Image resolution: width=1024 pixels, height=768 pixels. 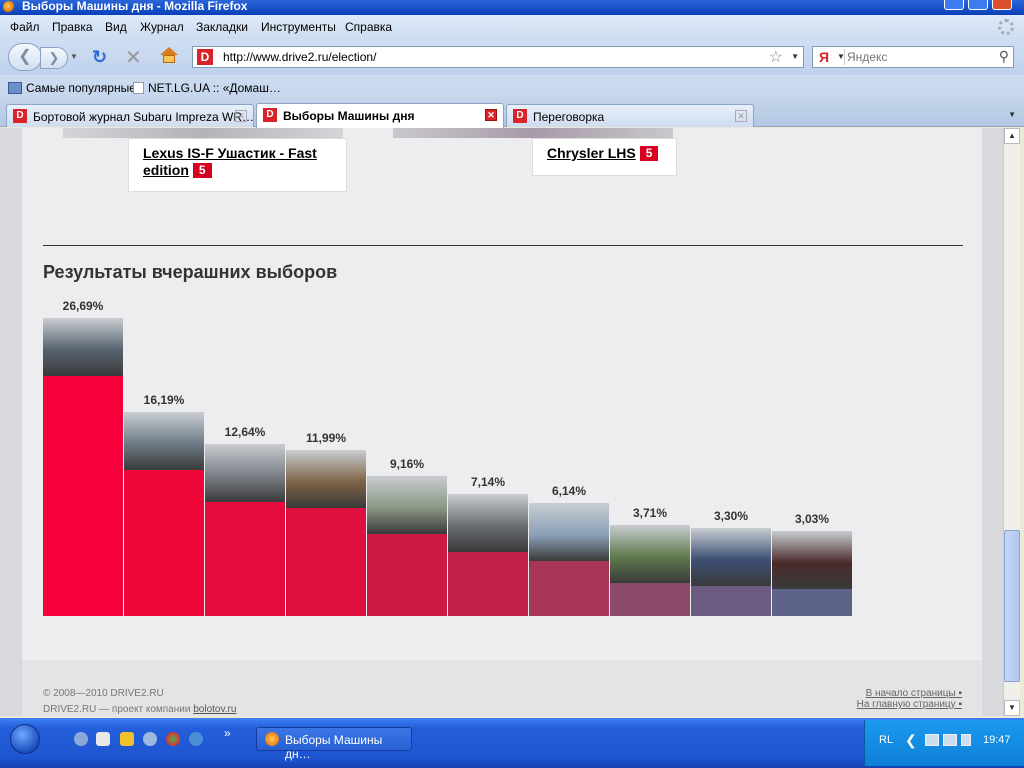 I want to click on results-heading: Результаты вчерашних выборов, so click(x=190, y=272).